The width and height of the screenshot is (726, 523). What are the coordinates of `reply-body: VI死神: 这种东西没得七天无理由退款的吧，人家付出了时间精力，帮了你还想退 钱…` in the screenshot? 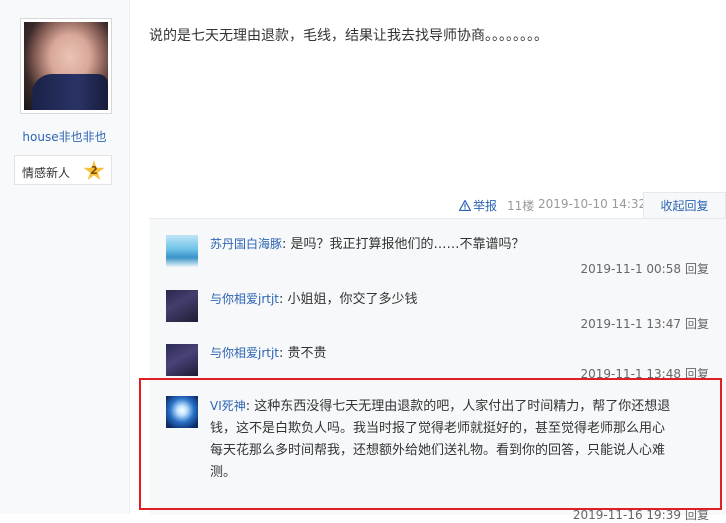 It's located at (462, 439).